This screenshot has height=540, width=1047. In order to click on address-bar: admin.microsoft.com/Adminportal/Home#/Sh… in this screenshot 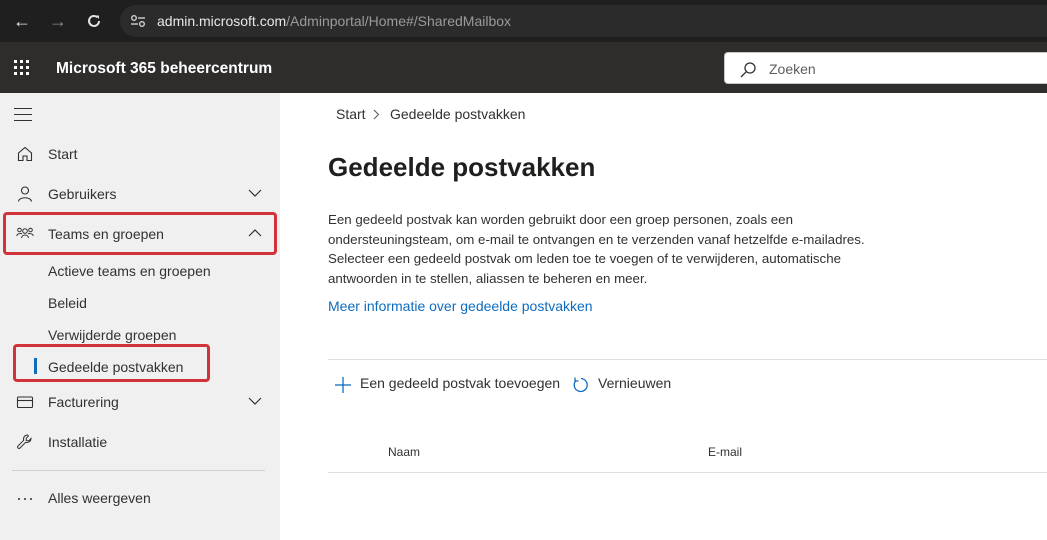, I will do `click(583, 21)`.